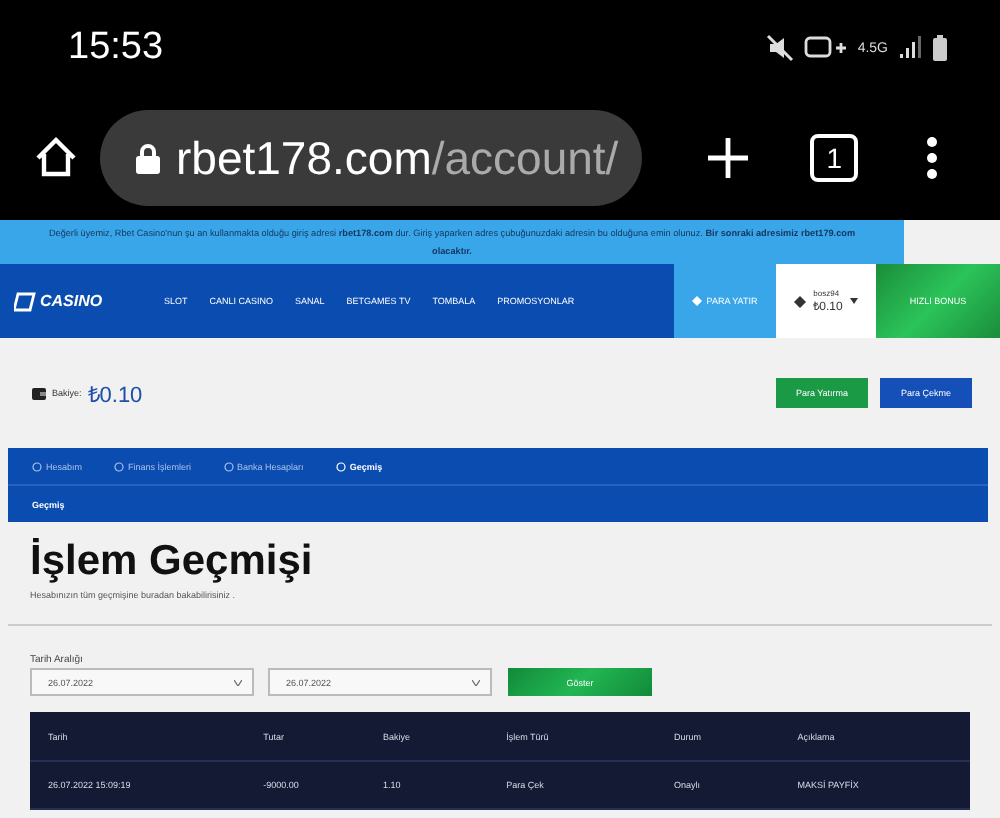 This screenshot has height=818, width=1000. What do you see at coordinates (116, 48) in the screenshot?
I see `clock: 15:53` at bounding box center [116, 48].